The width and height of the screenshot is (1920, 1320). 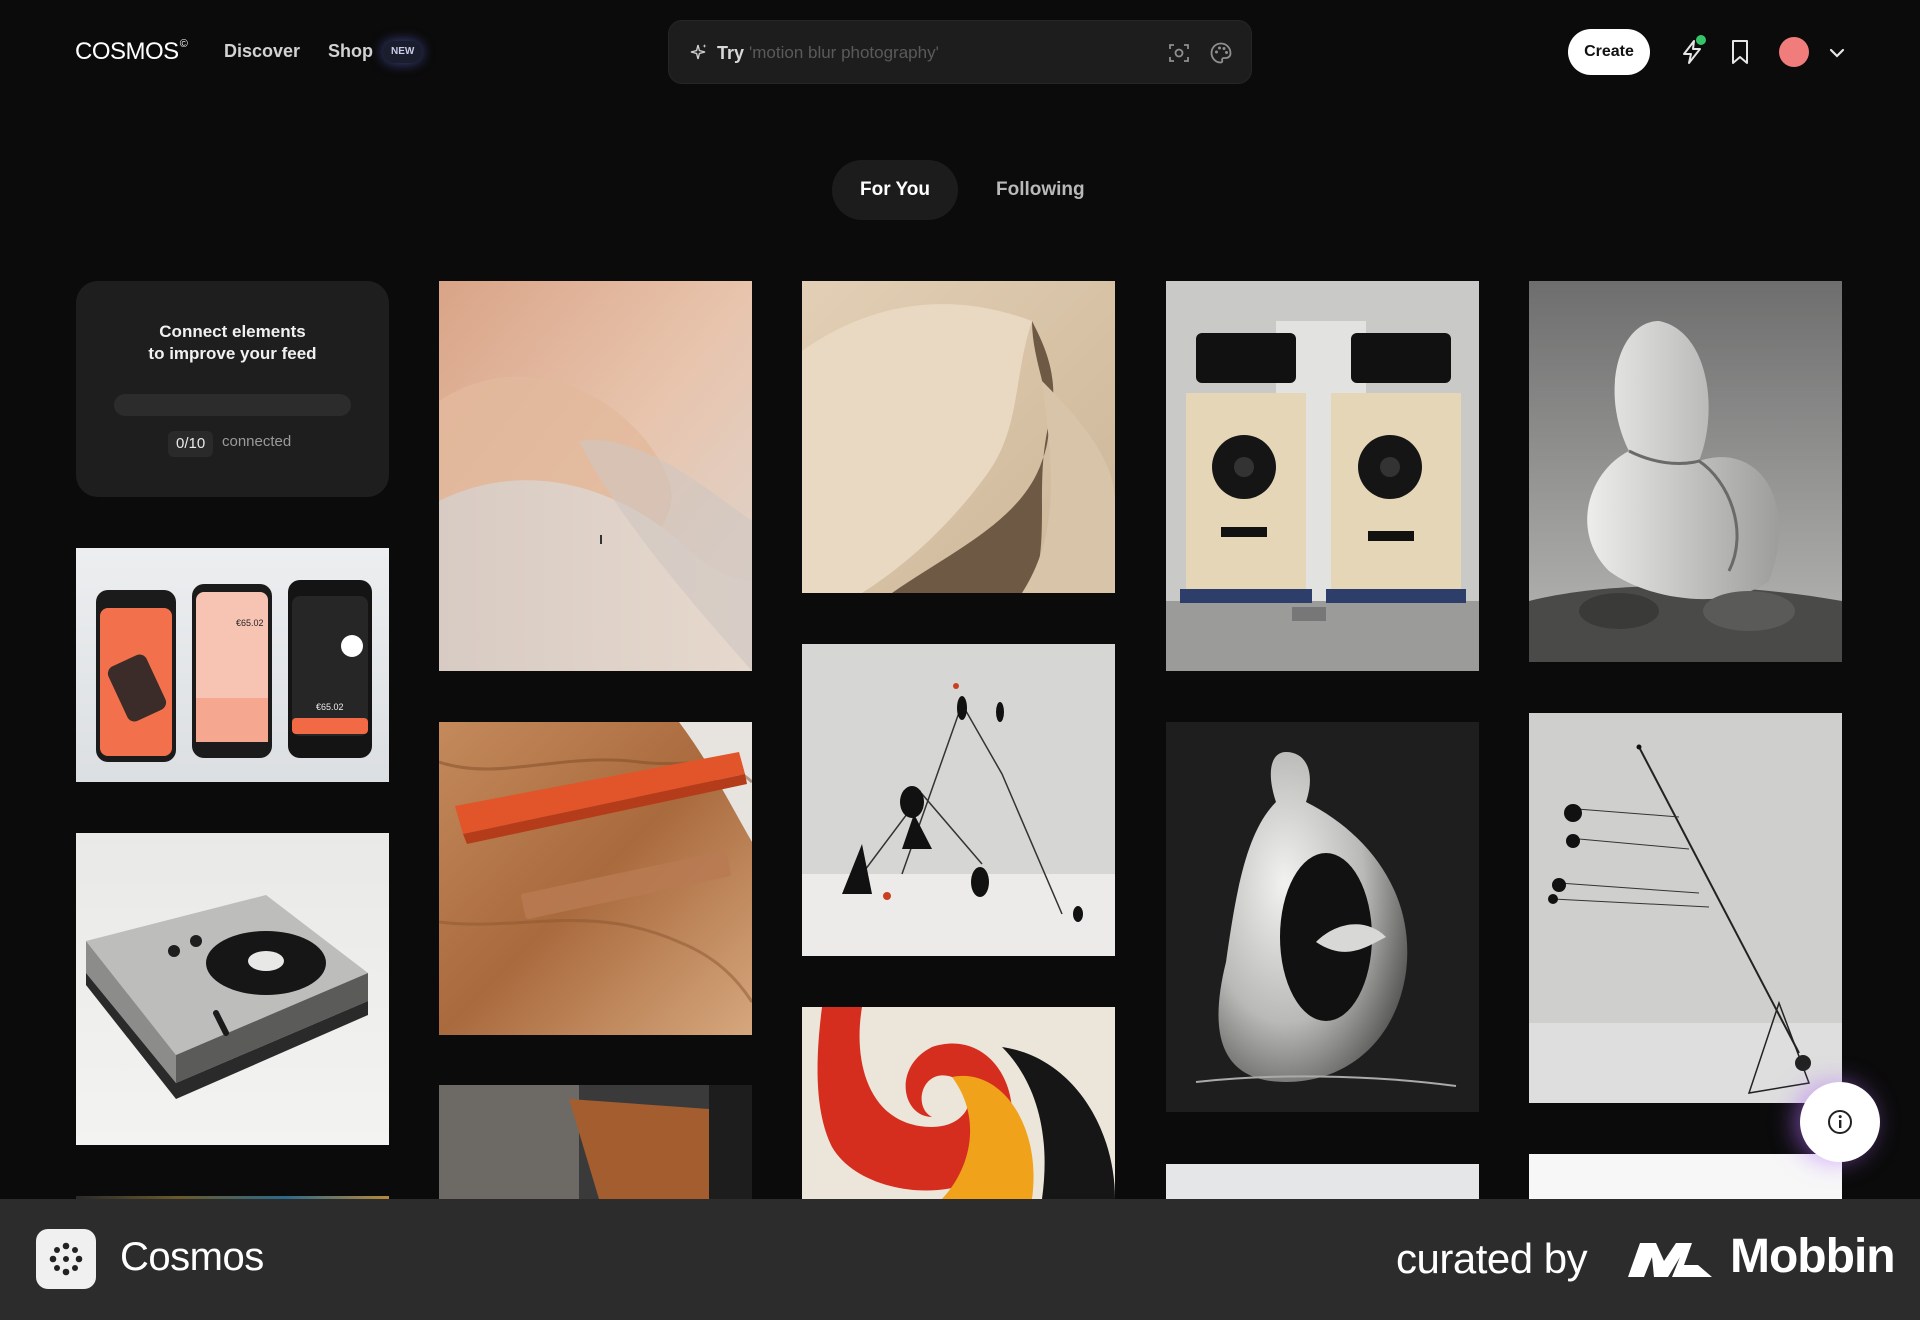 I want to click on new-badge: NEW, so click(x=403, y=52).